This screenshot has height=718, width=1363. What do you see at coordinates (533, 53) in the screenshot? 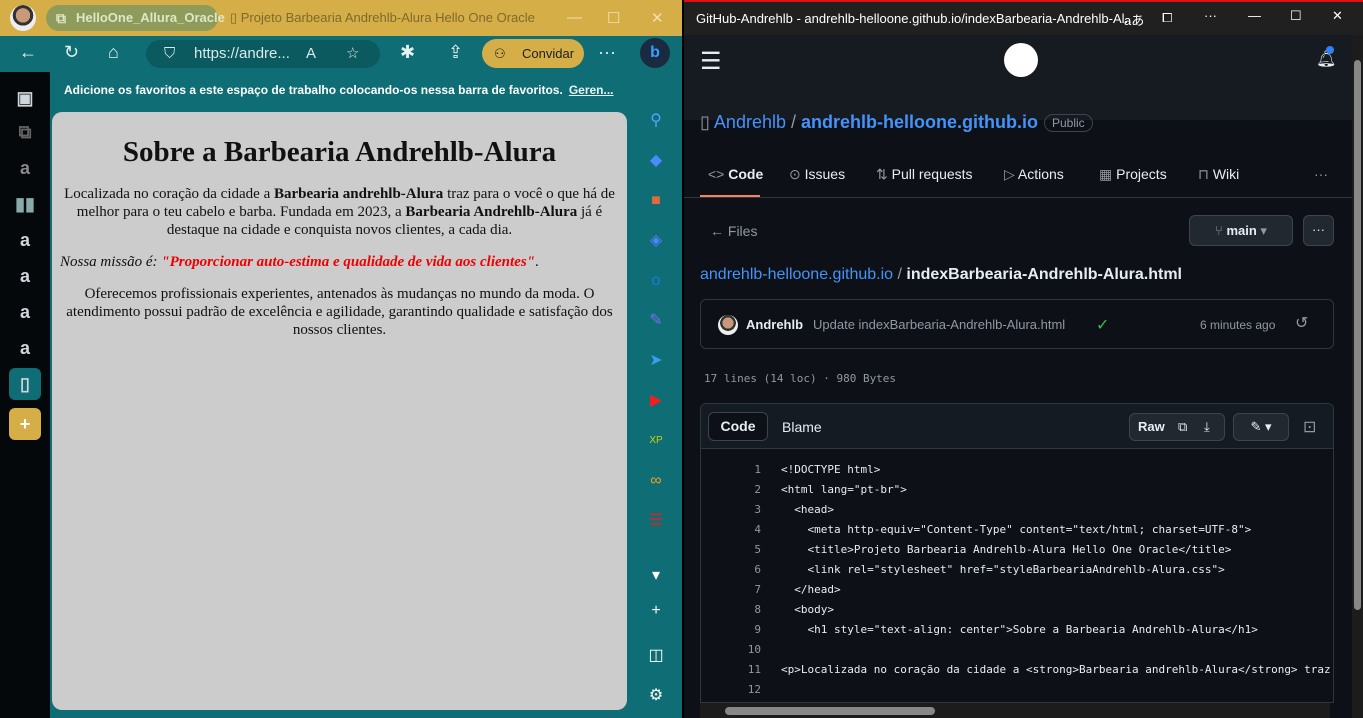
I see `invite-button: ⚇ Convidar` at bounding box center [533, 53].